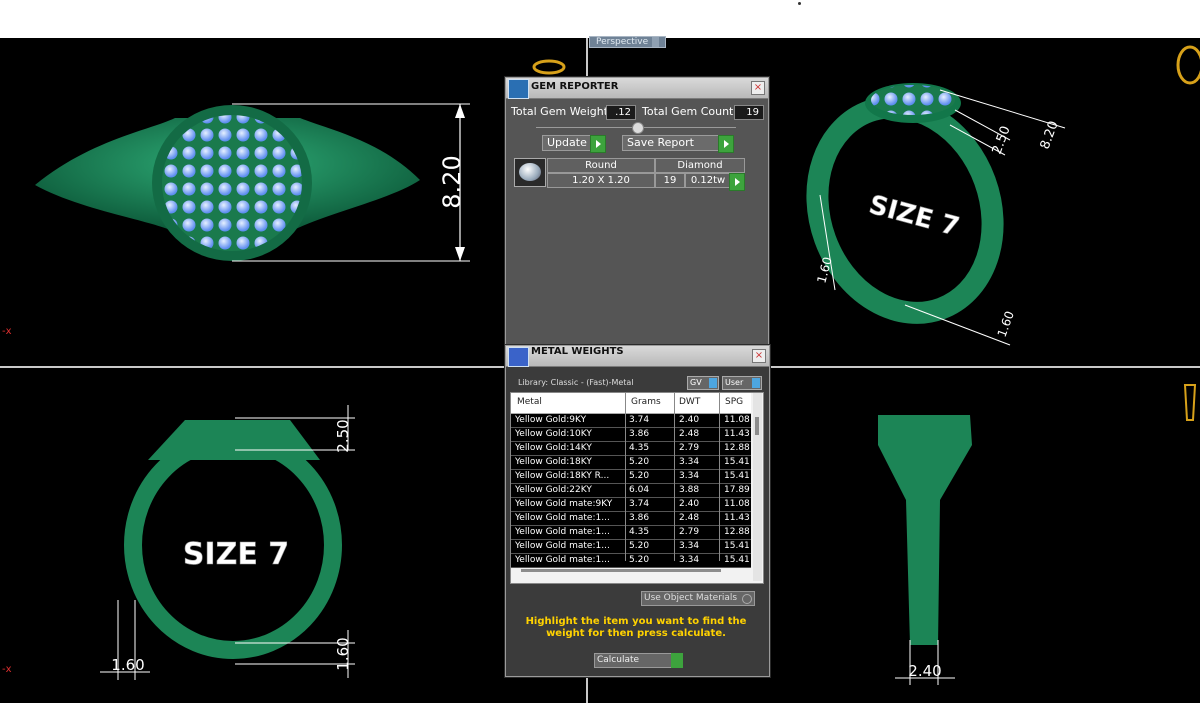  Describe the element at coordinates (7, 331) in the screenshot. I see `axis-x-marker: -x` at that location.